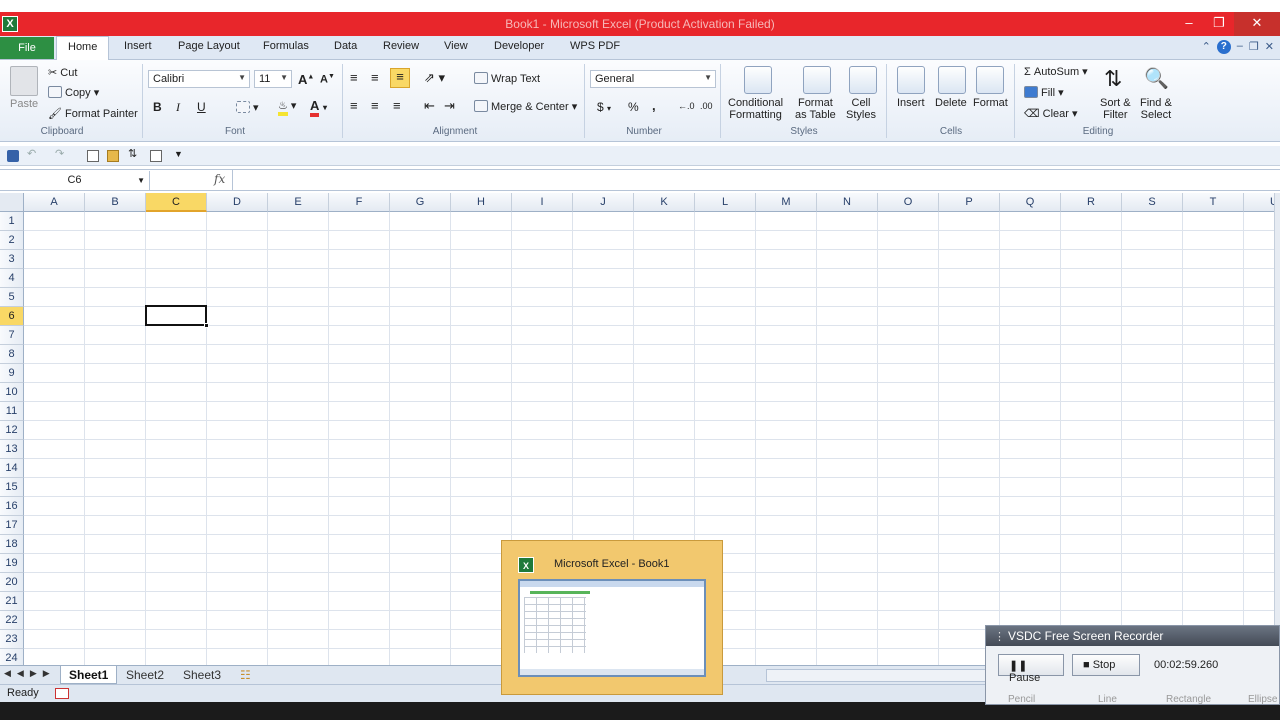 The image size is (1280, 720). What do you see at coordinates (654, 105) in the screenshot?
I see `comma-button: ,` at bounding box center [654, 105].